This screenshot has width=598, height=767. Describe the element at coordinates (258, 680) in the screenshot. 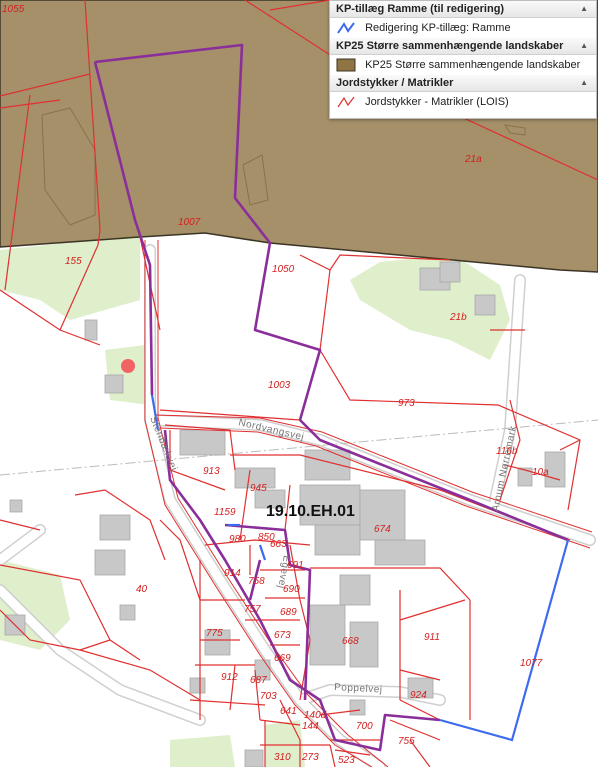

I see `parcel-label: 687` at that location.